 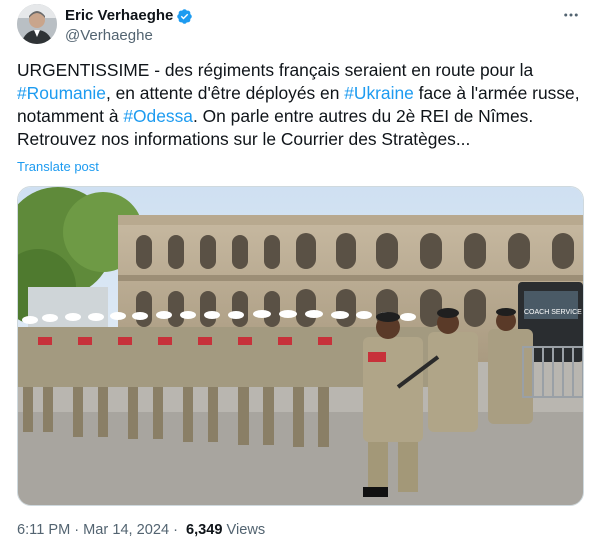 I want to click on hashtag-link-roumanie: #Roumanie, so click(x=61, y=93).